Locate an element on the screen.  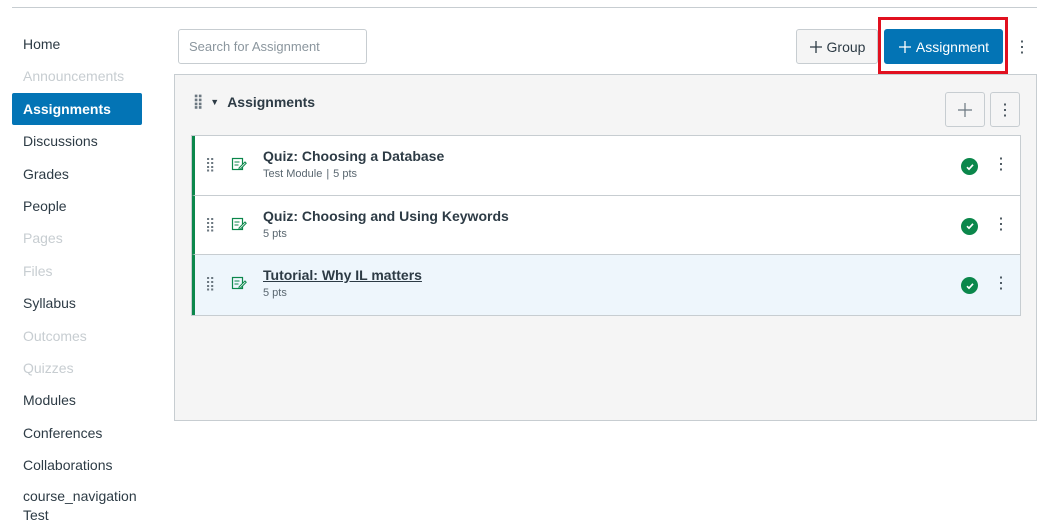
module-name: Test Module is located at coordinates (293, 174).